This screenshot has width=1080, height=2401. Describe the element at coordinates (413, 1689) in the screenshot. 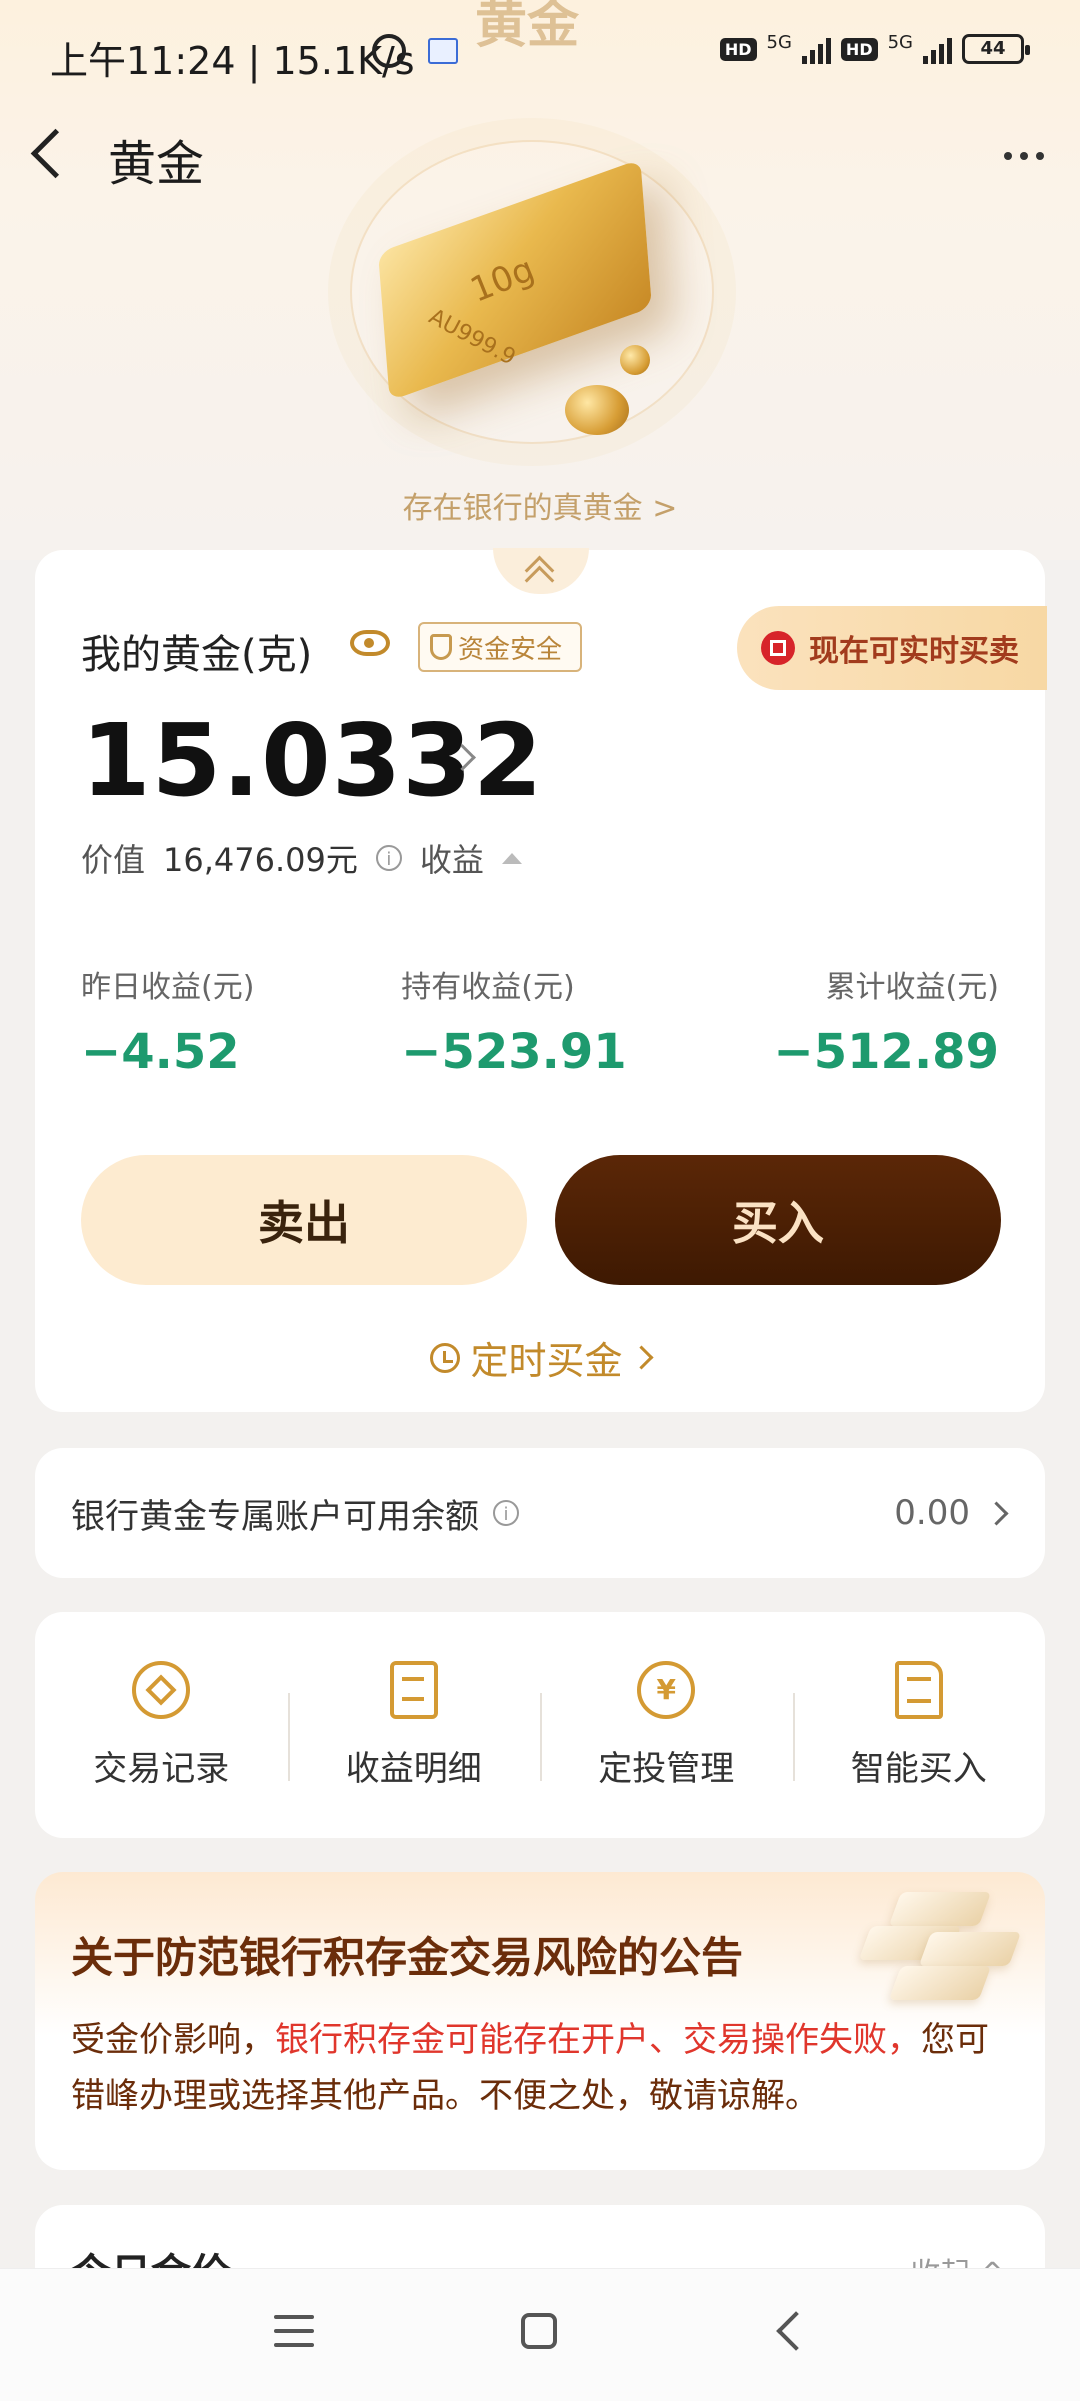

I see `detail-icon` at that location.